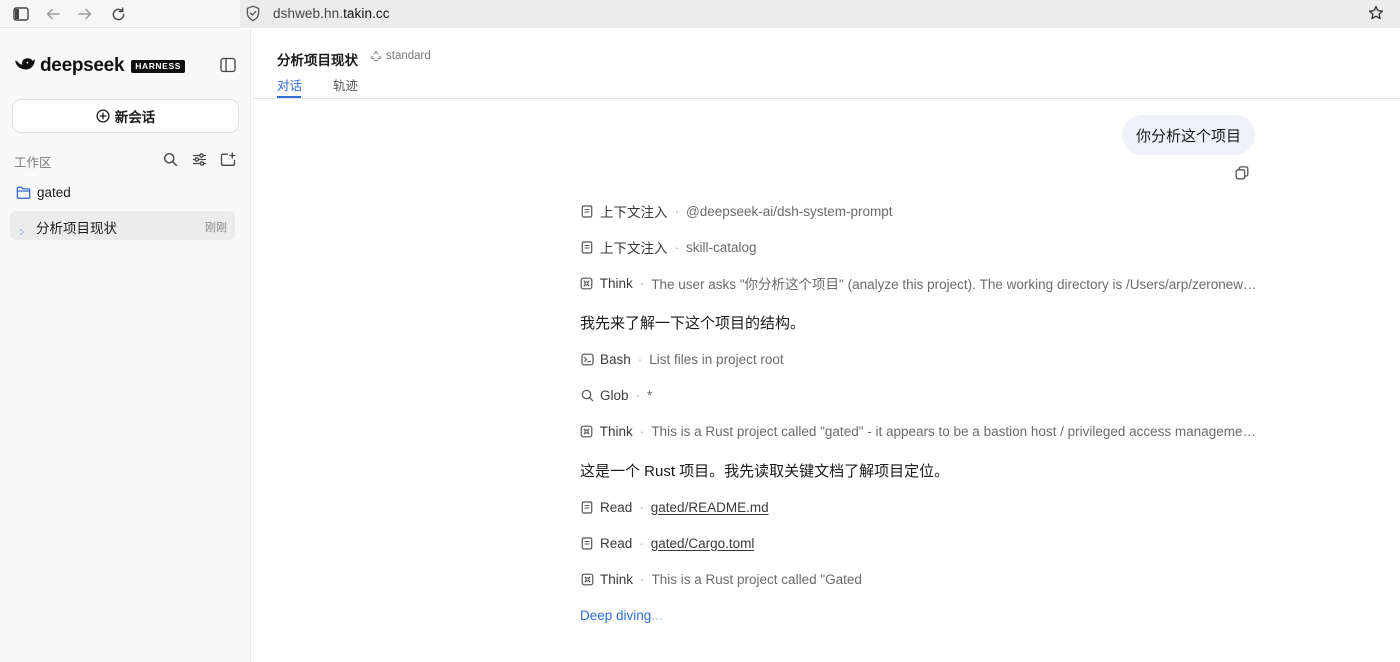  What do you see at coordinates (199, 159) in the screenshot?
I see `filter-sliders-icon` at bounding box center [199, 159].